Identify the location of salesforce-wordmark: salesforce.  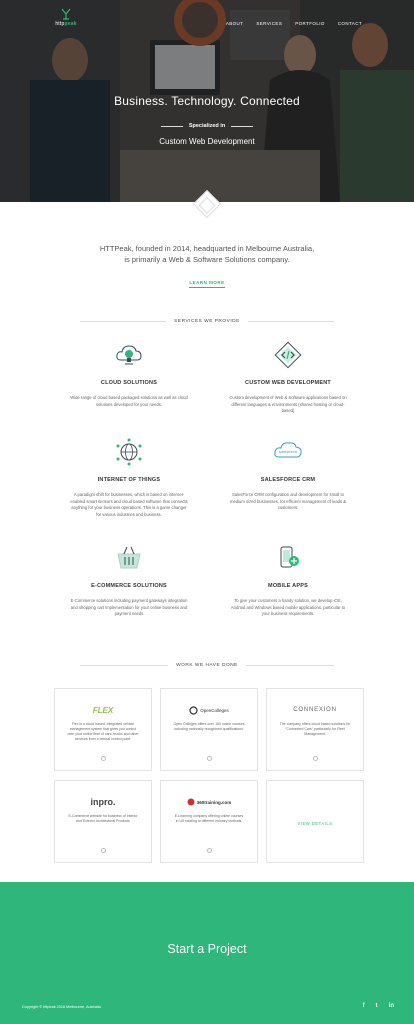
(288, 451).